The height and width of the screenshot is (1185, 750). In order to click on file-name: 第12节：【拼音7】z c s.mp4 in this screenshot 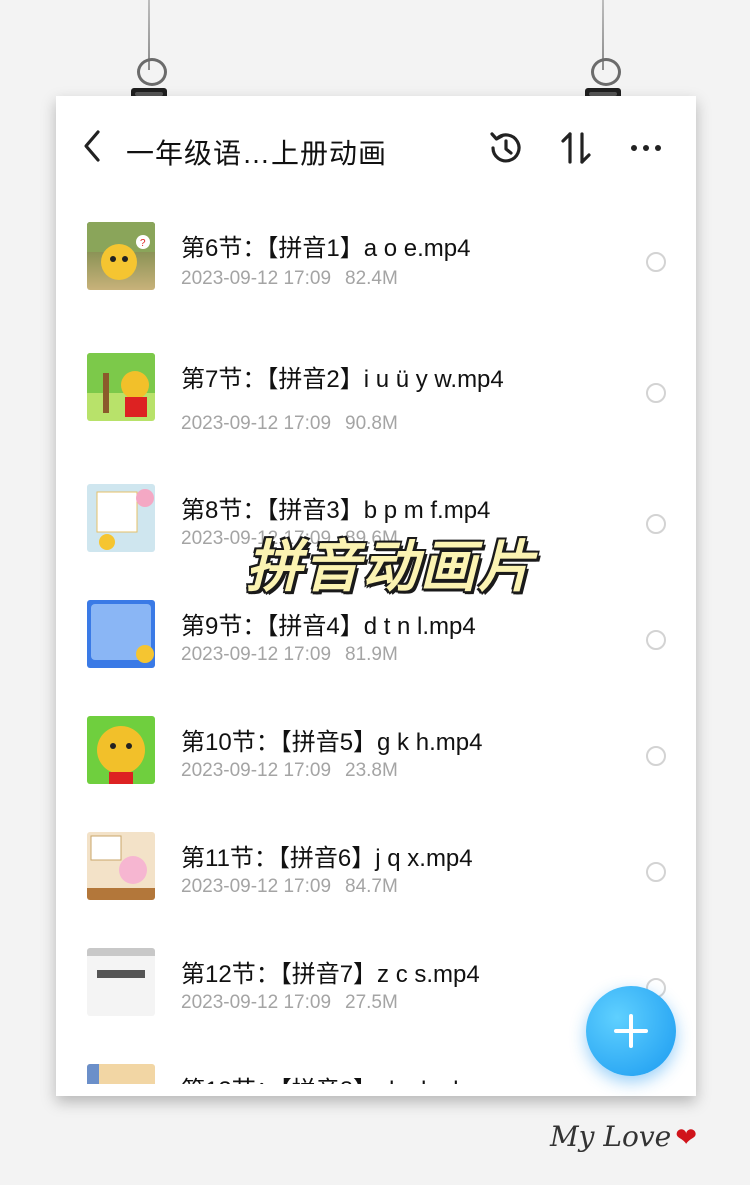, I will do `click(330, 974)`.